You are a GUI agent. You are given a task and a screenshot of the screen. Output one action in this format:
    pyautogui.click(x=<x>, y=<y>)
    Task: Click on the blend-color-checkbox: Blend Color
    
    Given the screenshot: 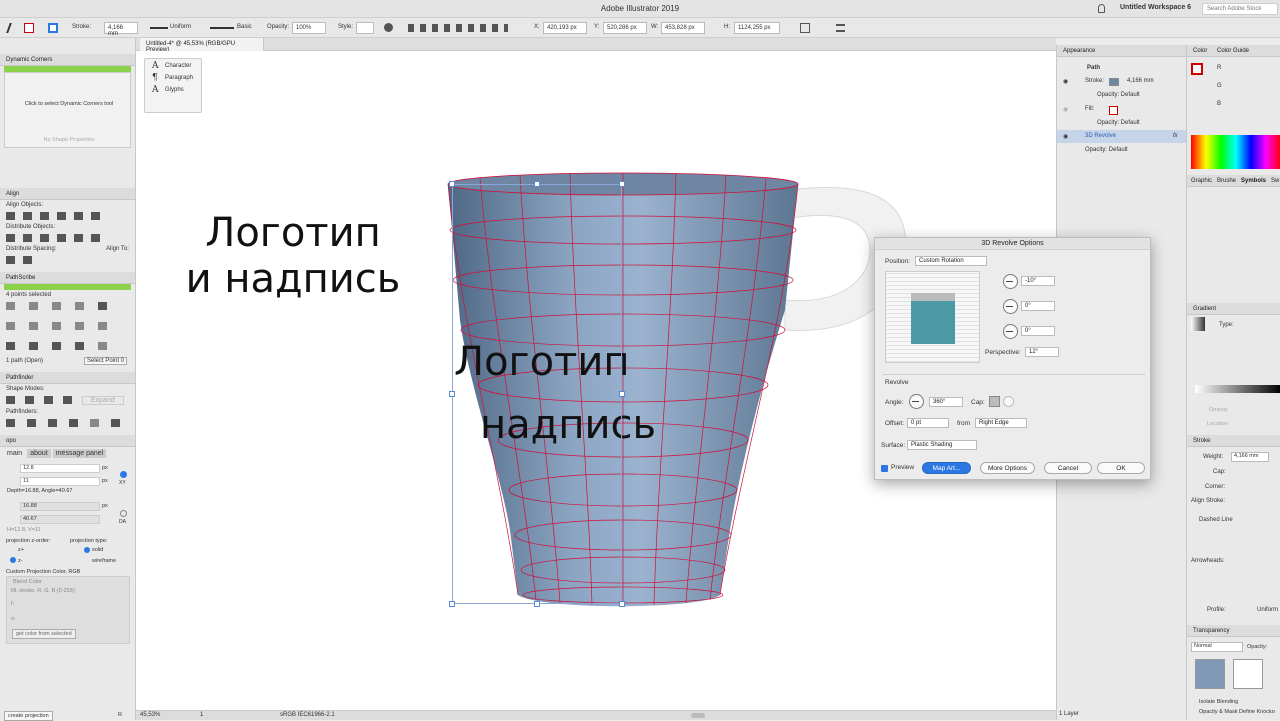 What is the action you would take?
    pyautogui.click(x=27, y=582)
    